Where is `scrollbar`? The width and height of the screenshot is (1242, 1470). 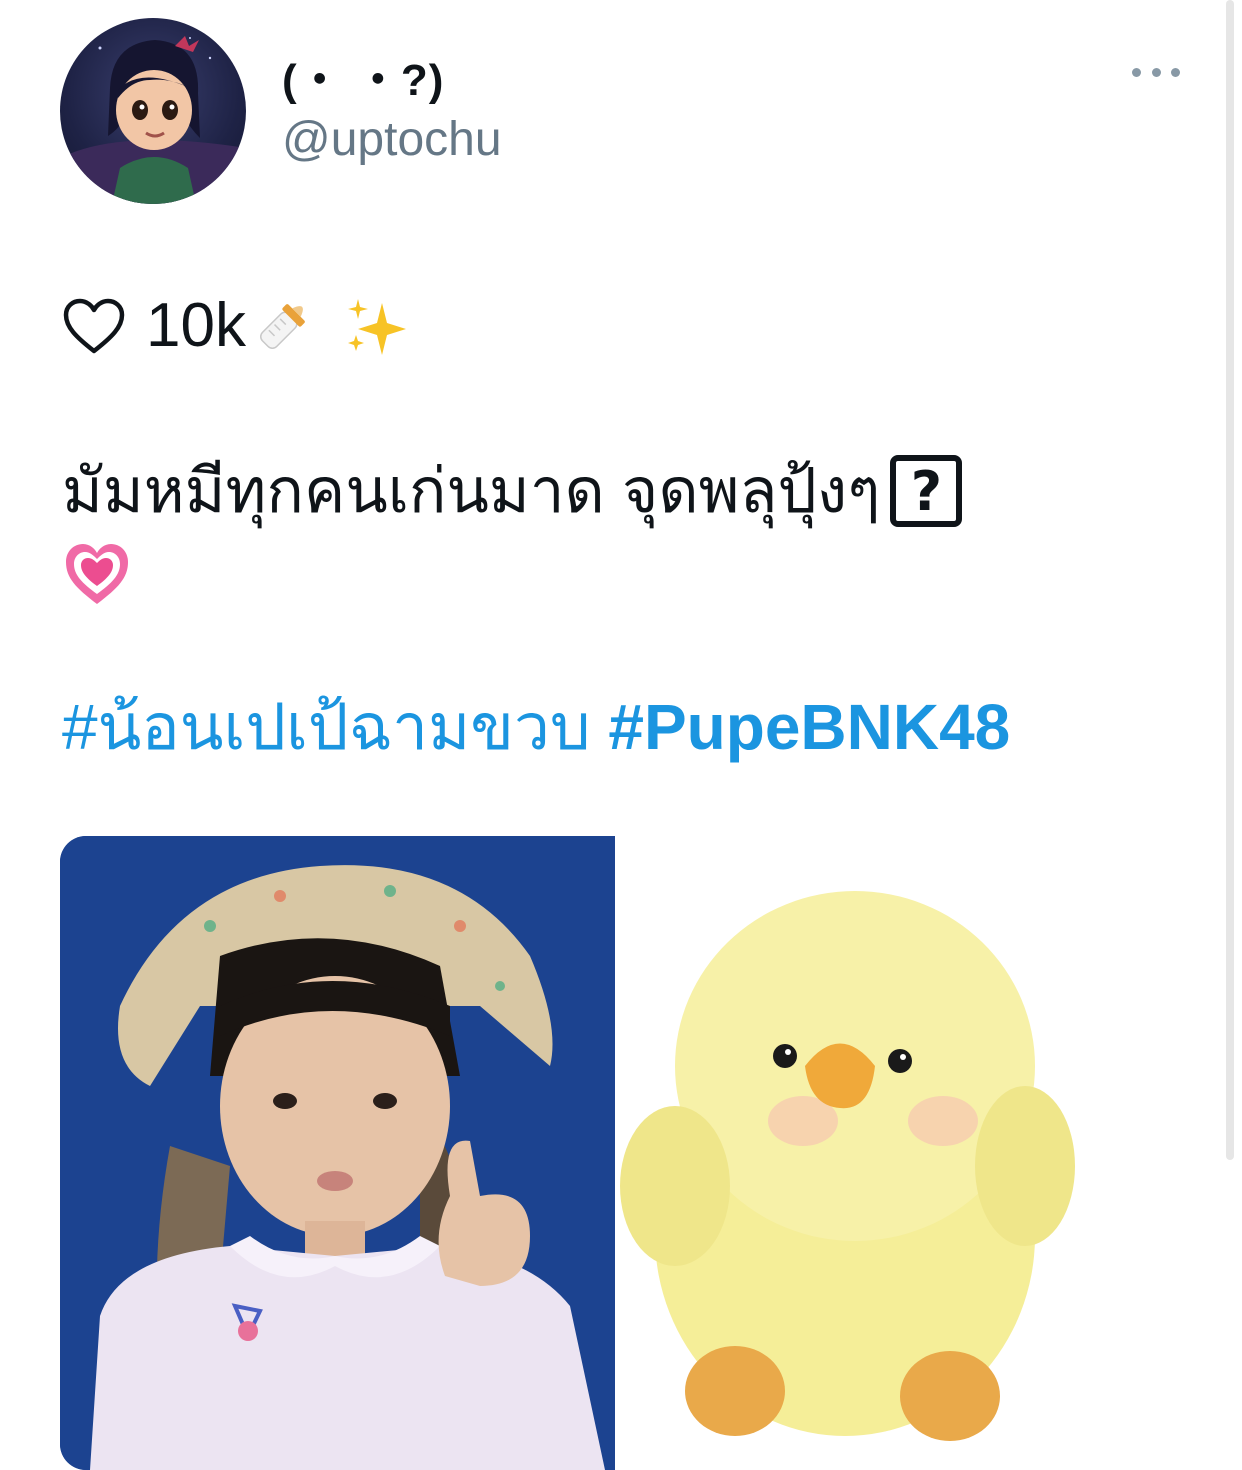
scrollbar is located at coordinates (1230, 580).